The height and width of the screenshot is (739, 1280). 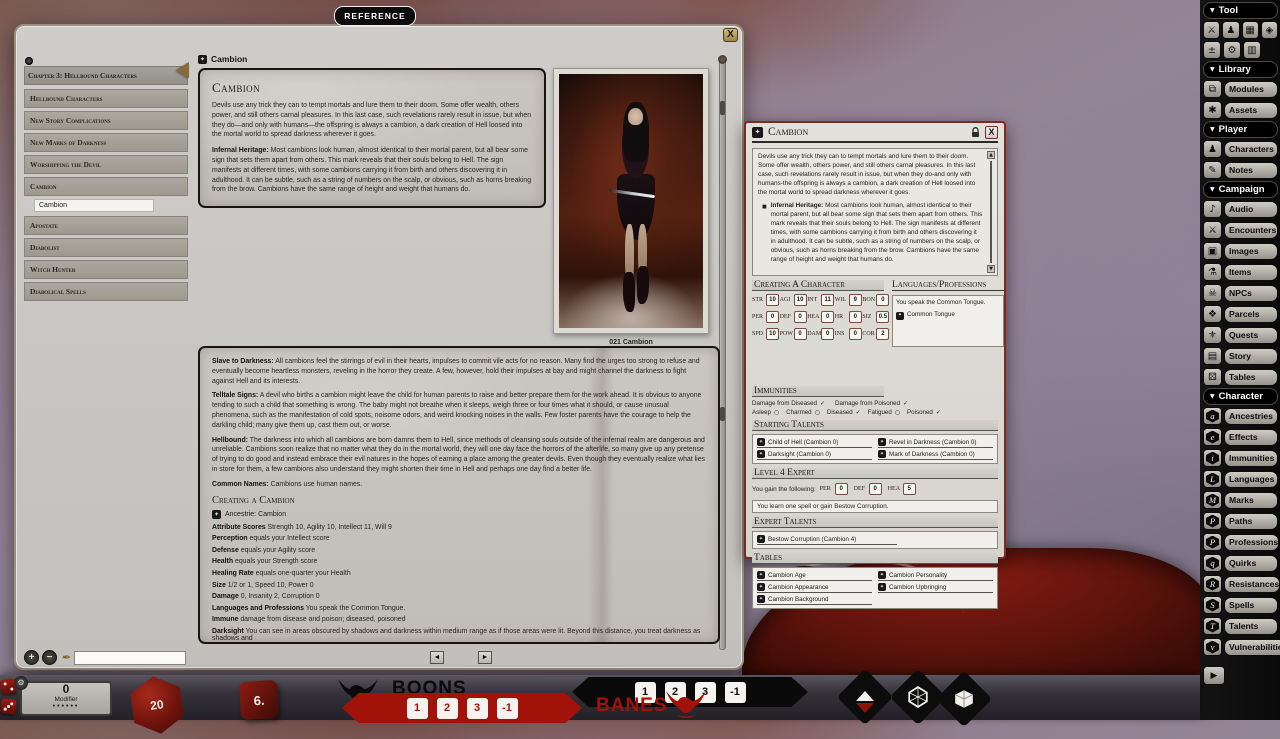 I want to click on sidebar-item-talents: T Talents, so click(x=1240, y=626).